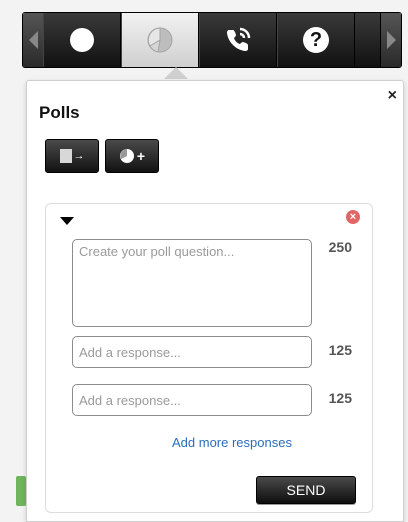  I want to click on remove-poll-icon: ×, so click(353, 217).